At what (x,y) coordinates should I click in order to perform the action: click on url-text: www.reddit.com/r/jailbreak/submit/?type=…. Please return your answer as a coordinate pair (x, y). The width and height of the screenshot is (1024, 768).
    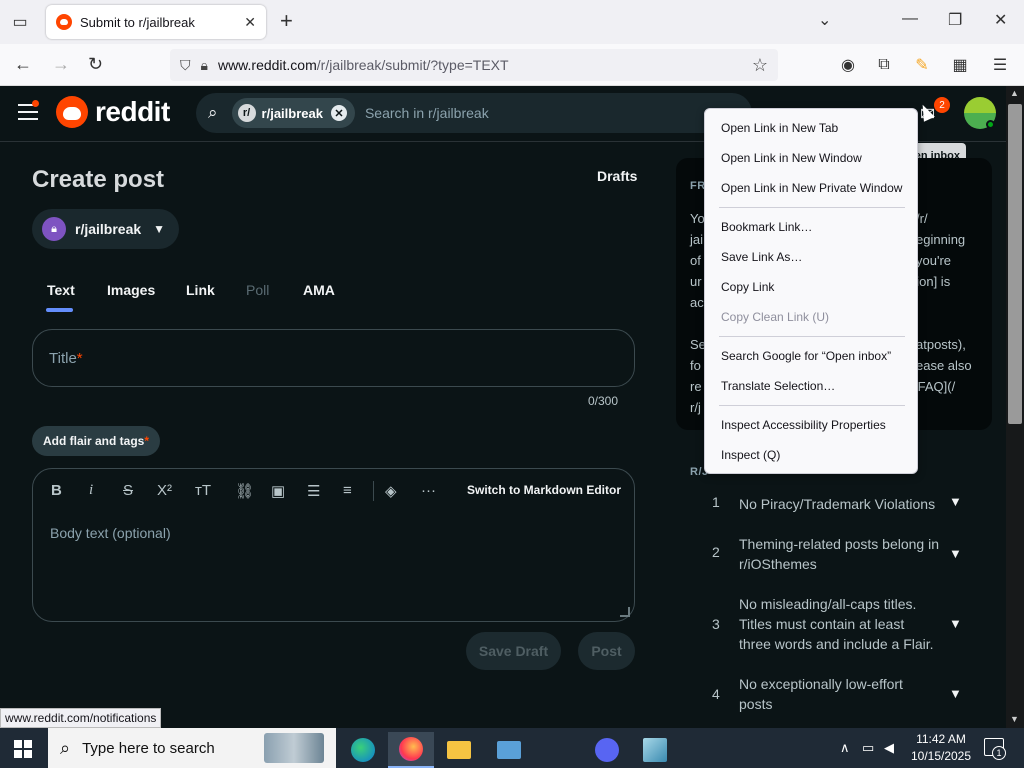
    Looking at the image, I should click on (485, 65).